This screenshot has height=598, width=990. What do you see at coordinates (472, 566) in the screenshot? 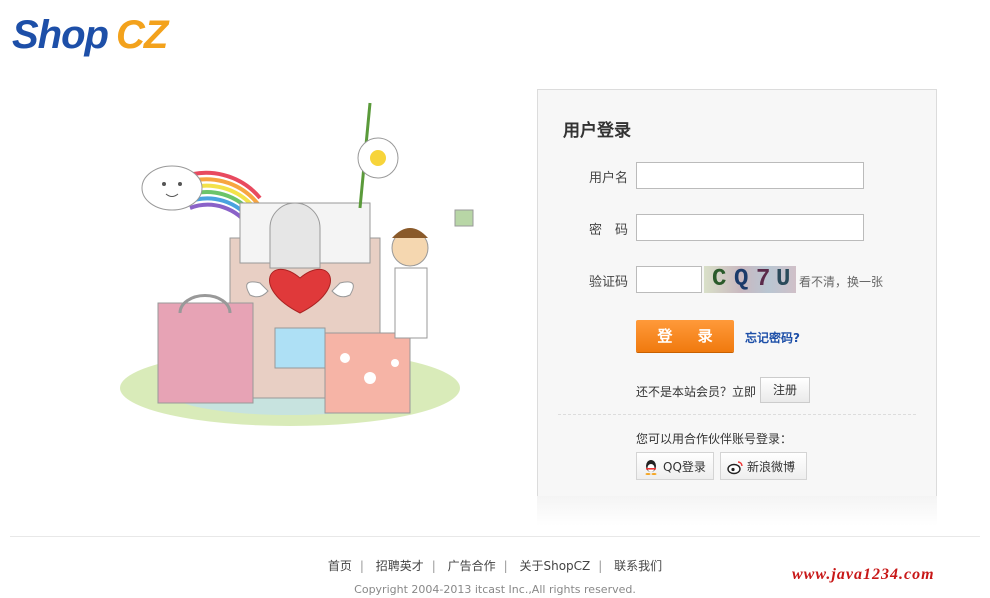
I see `footer-link-ads: 广告合作` at bounding box center [472, 566].